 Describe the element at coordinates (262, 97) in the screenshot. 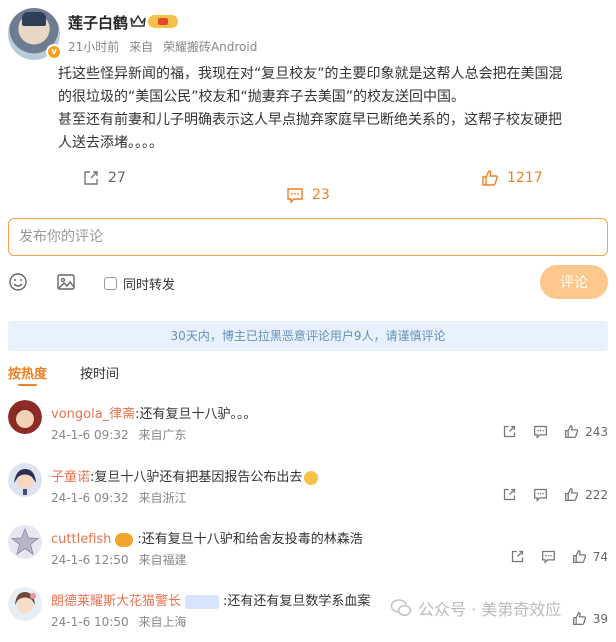

I see `post-body-line: 的很垃圾的“美国公民”校友和“抛妻弃子去美国”的校友送回中国。` at that location.